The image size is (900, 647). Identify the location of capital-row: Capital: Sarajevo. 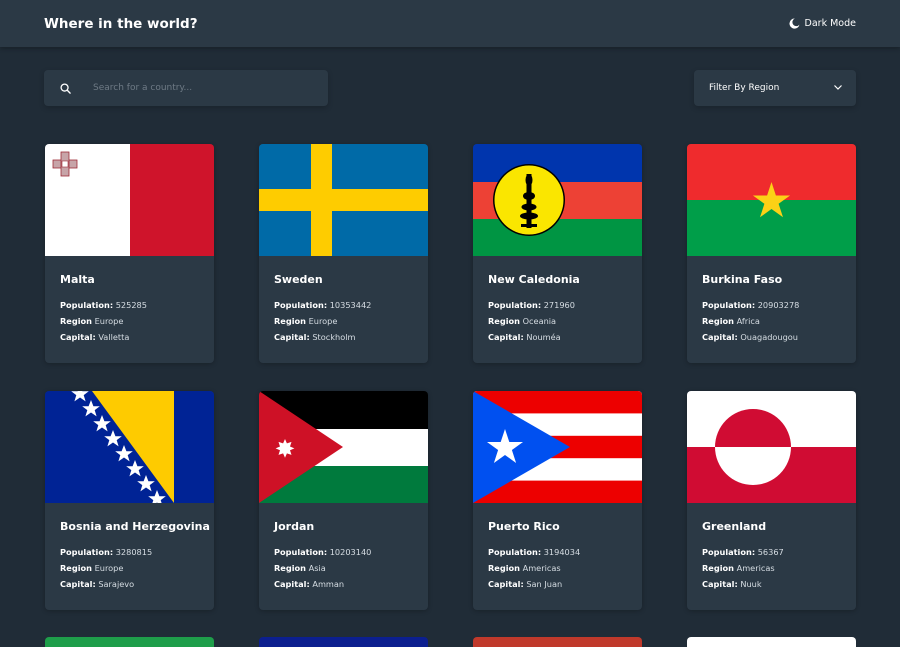
(97, 584).